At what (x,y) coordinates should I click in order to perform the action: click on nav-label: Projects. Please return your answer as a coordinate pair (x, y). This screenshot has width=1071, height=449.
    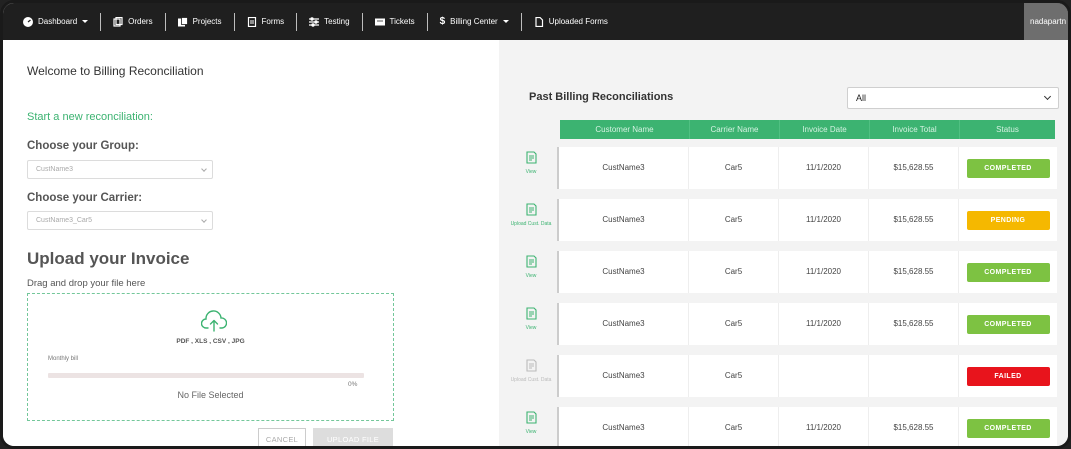
    Looking at the image, I should click on (207, 21).